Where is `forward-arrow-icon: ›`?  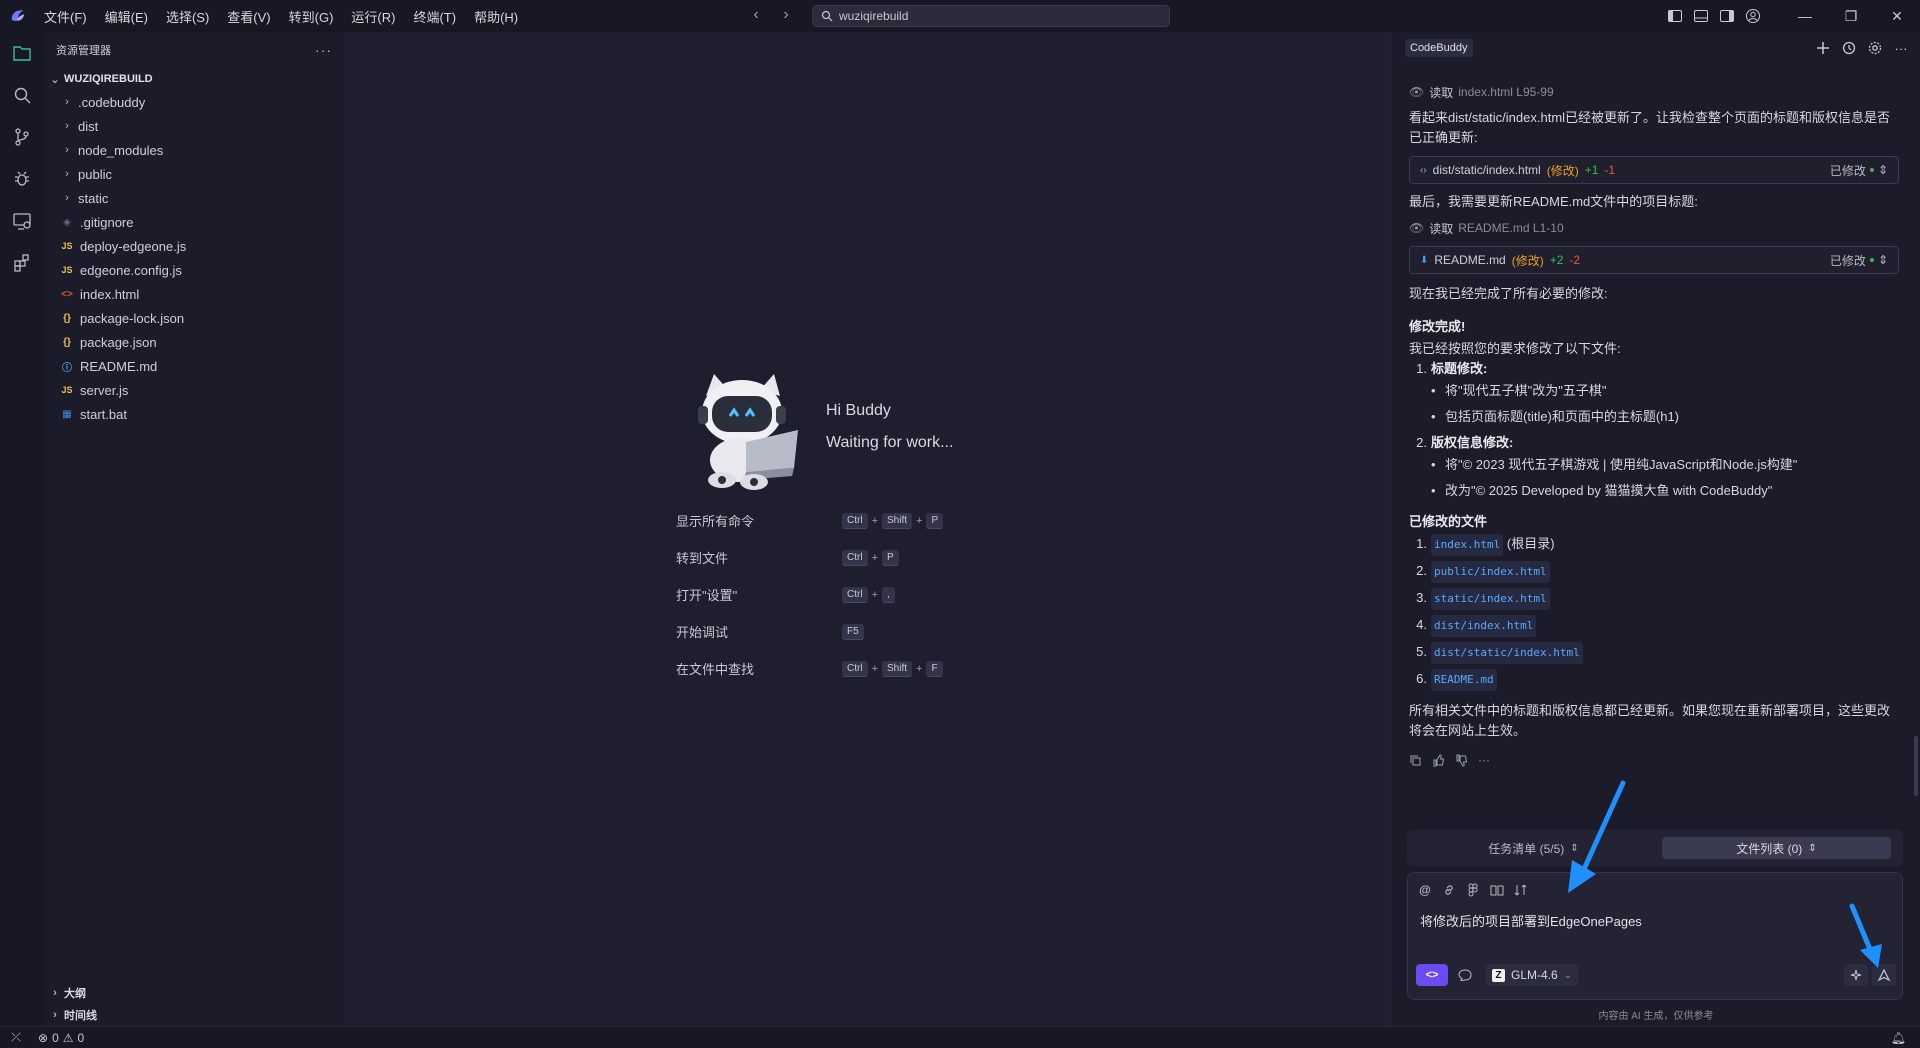 forward-arrow-icon: › is located at coordinates (786, 15).